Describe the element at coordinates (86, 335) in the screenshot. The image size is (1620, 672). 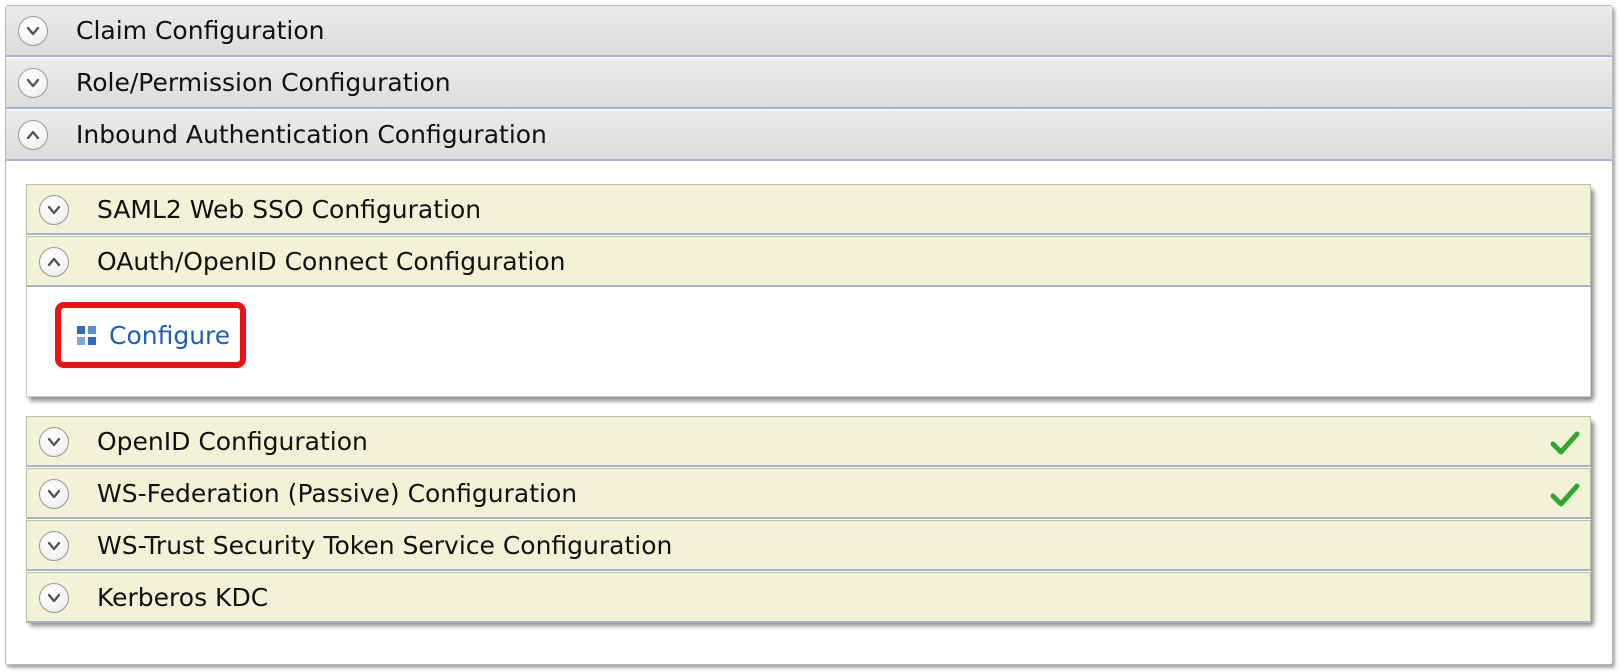
I see `grid-icon` at that location.